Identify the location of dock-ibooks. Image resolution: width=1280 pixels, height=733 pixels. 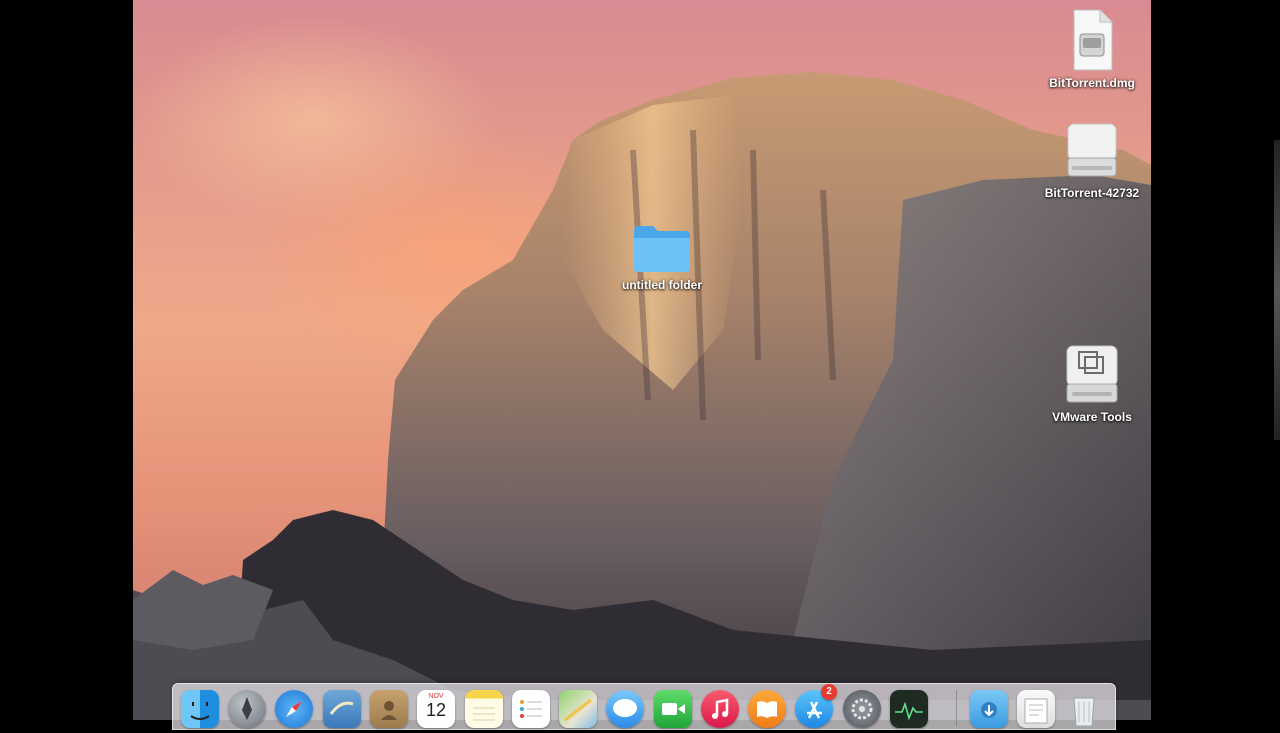
(767, 709).